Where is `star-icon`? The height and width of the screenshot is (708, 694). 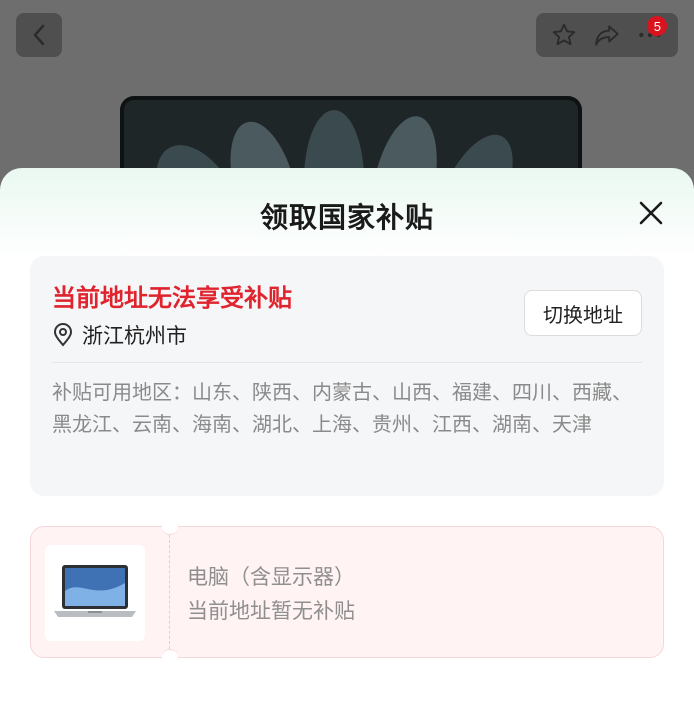
star-icon is located at coordinates (563, 34).